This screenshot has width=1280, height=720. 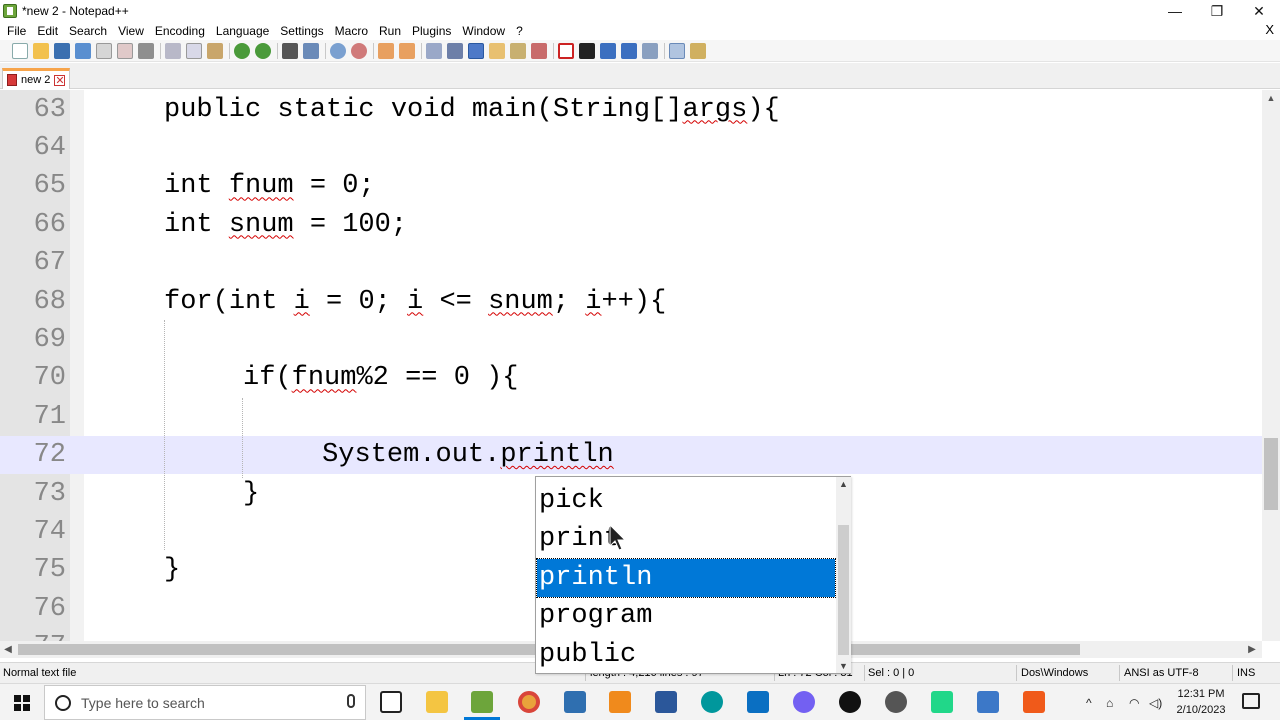 I want to click on copy-icon, so click(x=194, y=50).